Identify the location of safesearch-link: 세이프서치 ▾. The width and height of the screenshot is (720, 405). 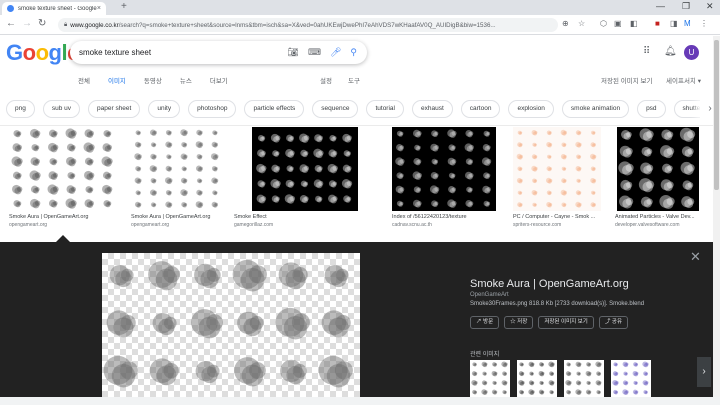
(683, 80).